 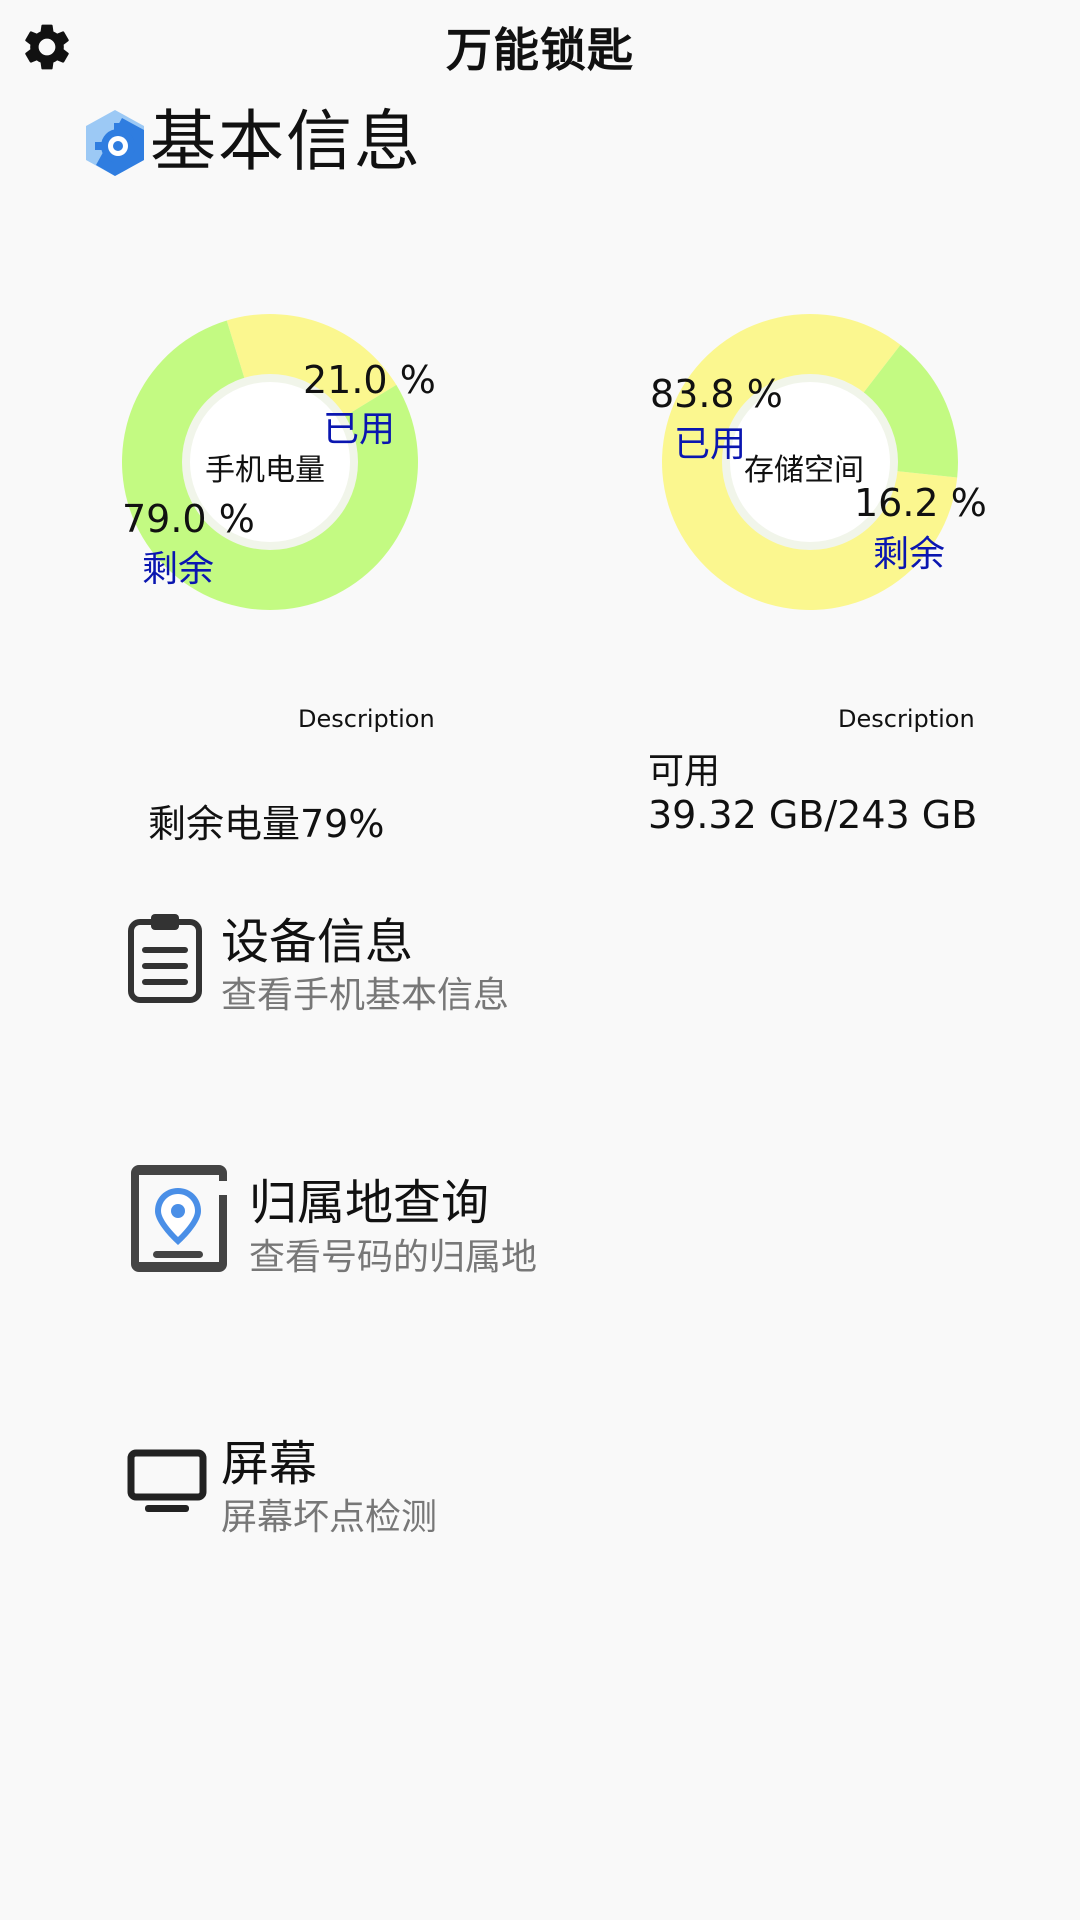 What do you see at coordinates (369, 1203) in the screenshot?
I see `list-item-title: 归属地查询` at bounding box center [369, 1203].